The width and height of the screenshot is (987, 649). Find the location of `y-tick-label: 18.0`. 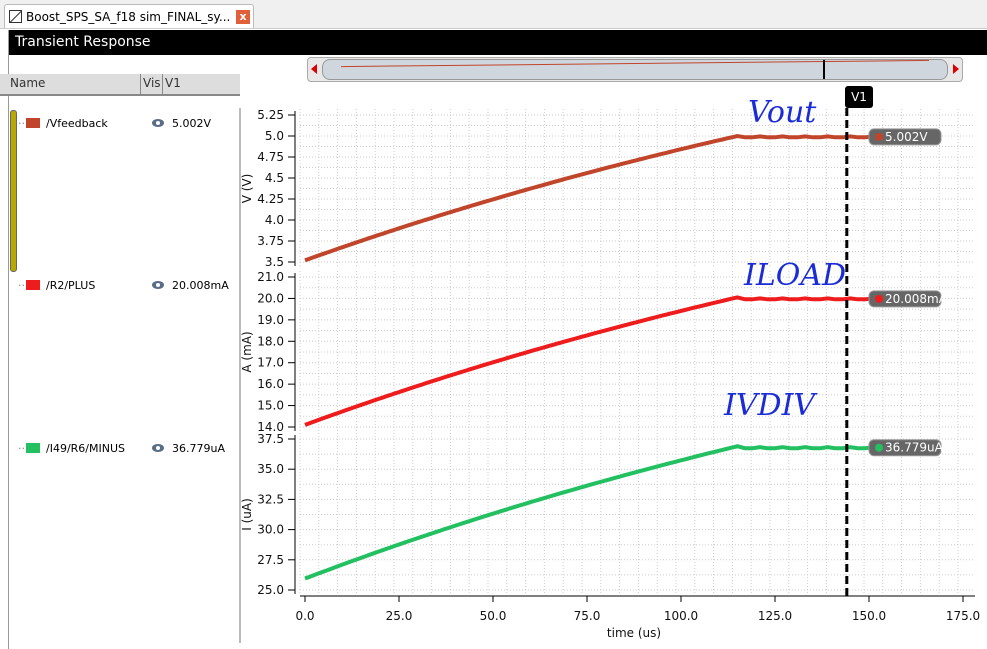

y-tick-label: 18.0 is located at coordinates (270, 341).